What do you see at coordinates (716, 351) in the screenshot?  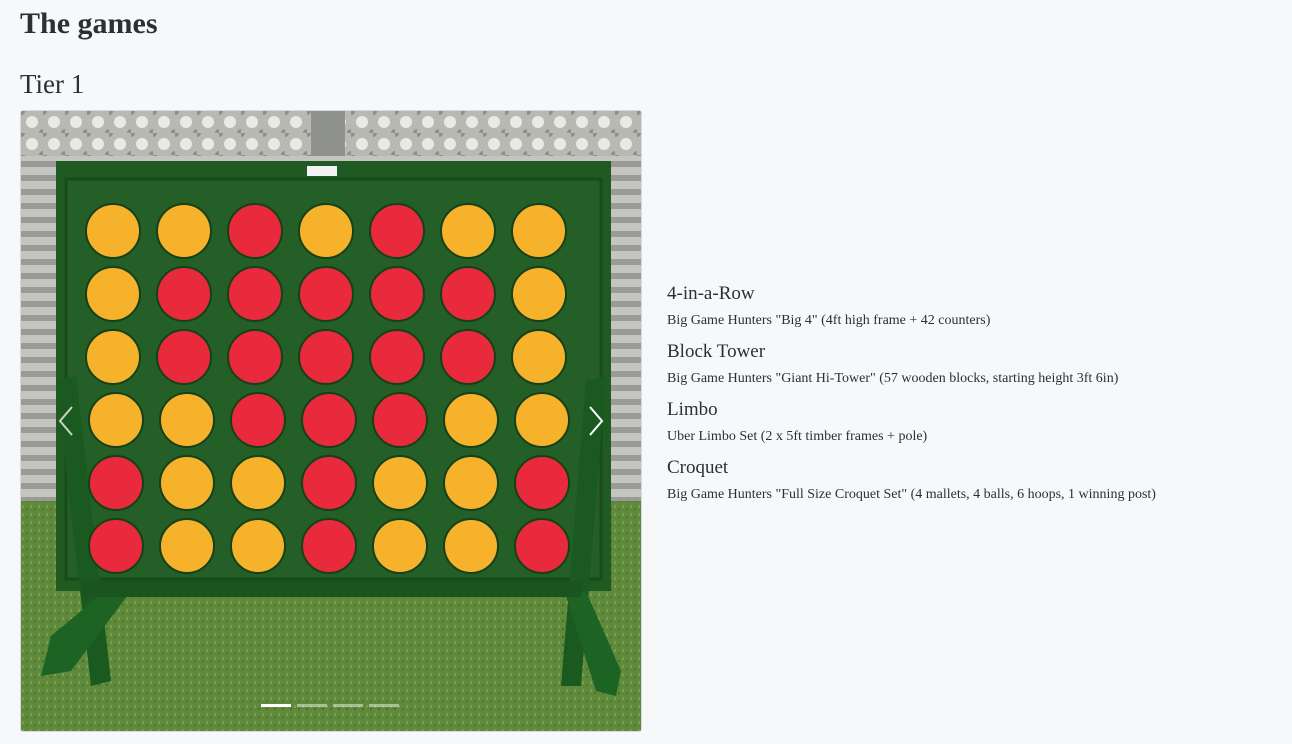 I see `game-name: Block Tower` at bounding box center [716, 351].